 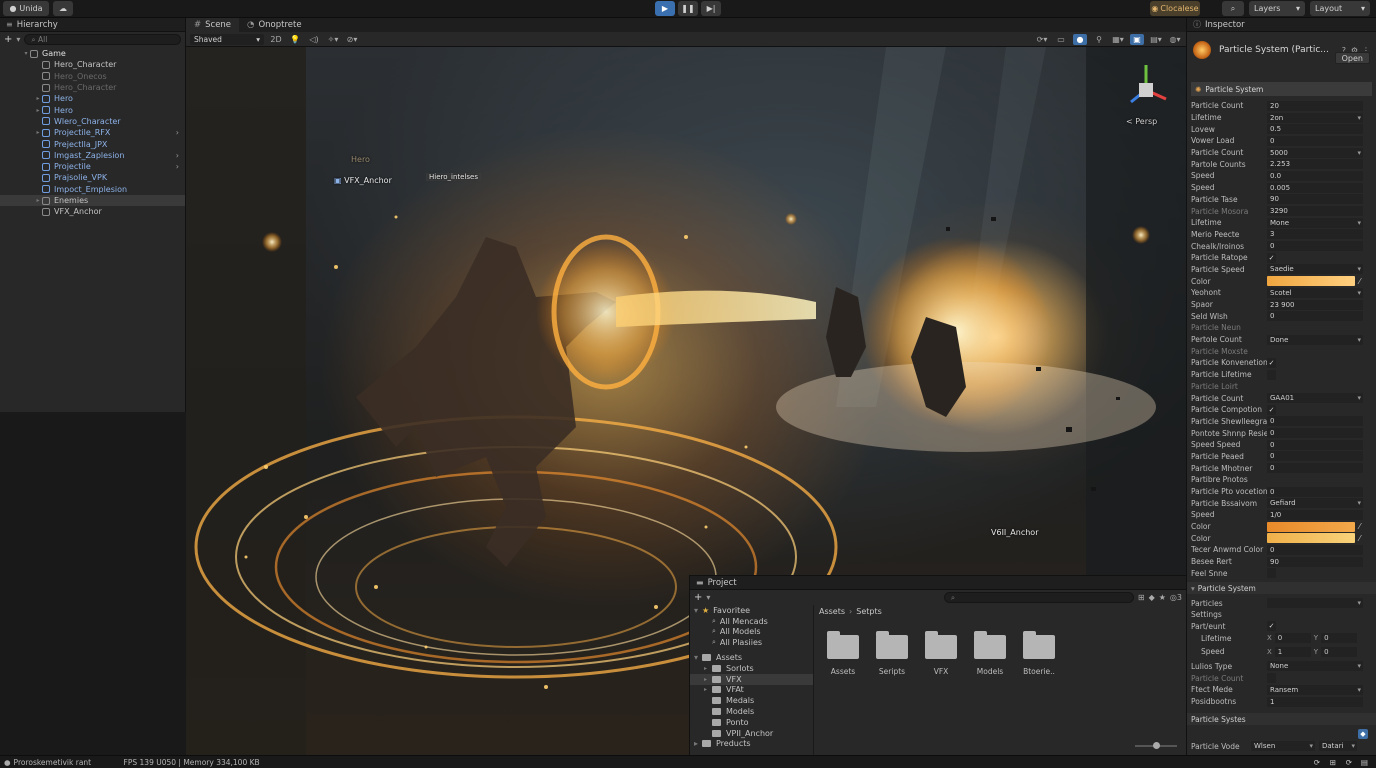 I want to click on account-button: ● Unida, so click(x=26, y=8).